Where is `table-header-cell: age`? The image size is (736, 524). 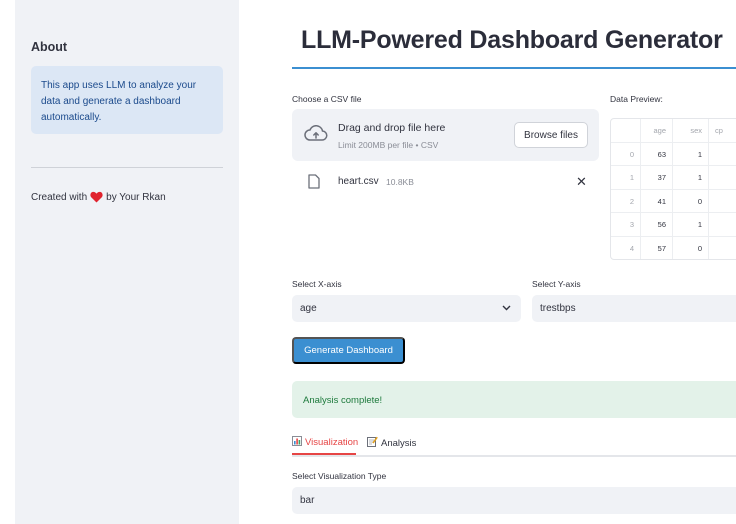
table-header-cell: age is located at coordinates (657, 131).